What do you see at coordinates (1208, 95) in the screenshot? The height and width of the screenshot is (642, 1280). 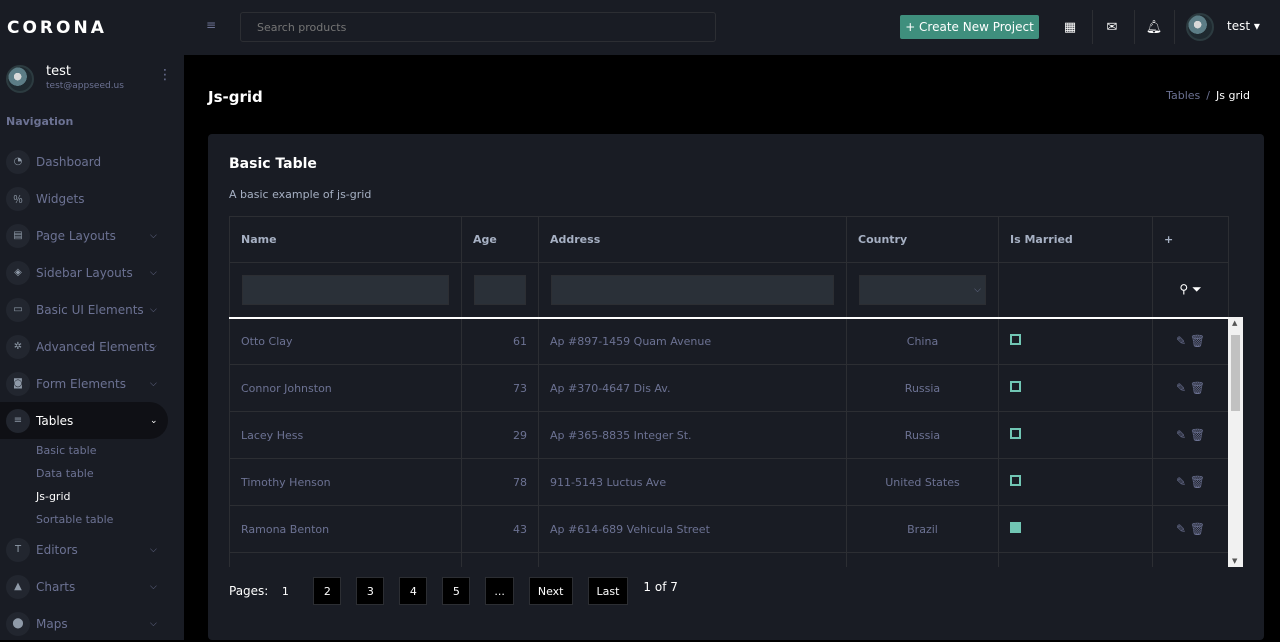 I see `breadcrumb: Tables / Js grid` at bounding box center [1208, 95].